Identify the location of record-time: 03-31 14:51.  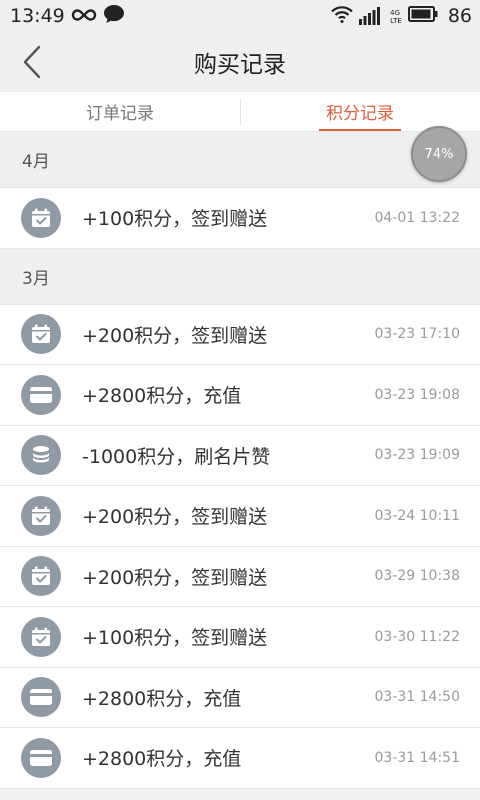
(417, 757).